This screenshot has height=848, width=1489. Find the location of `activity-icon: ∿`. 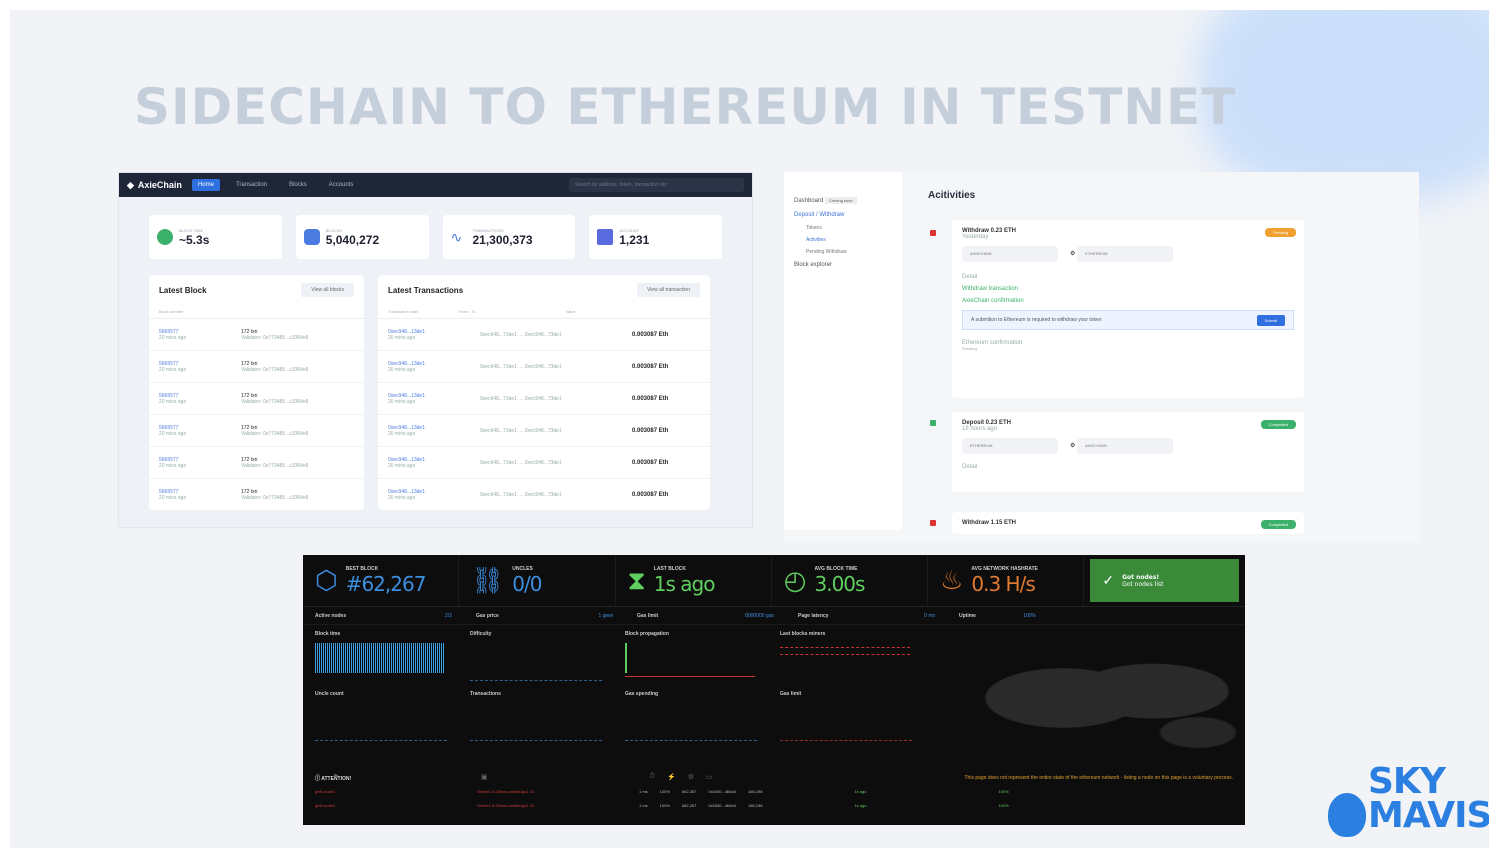

activity-icon: ∿ is located at coordinates (458, 237).